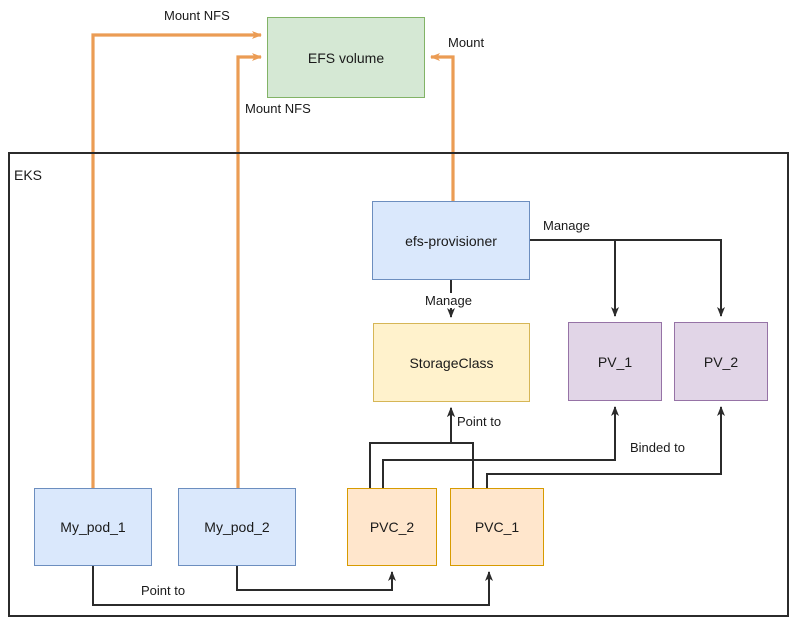 The image size is (800, 627). What do you see at coordinates (163, 590) in the screenshot?
I see `edge-label-point-to-pvc: Point to` at bounding box center [163, 590].